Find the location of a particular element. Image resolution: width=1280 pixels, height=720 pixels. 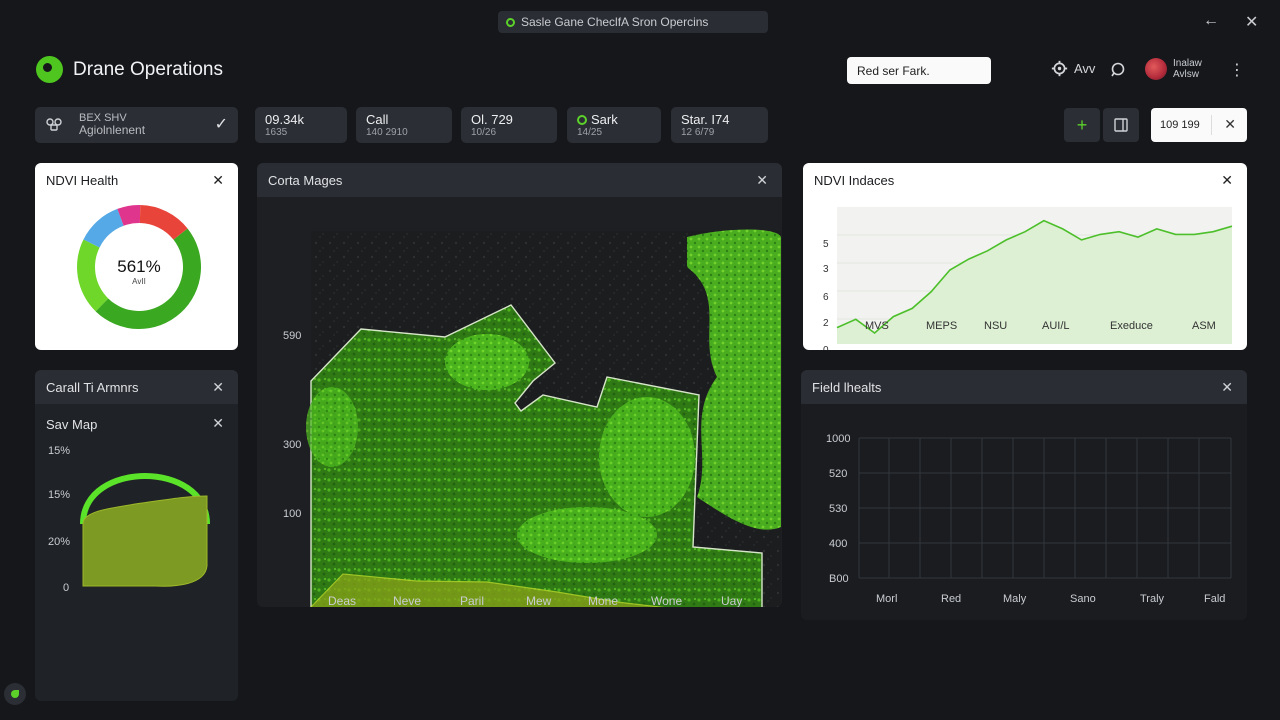

map-y-tick: 590 is located at coordinates (292, 336).